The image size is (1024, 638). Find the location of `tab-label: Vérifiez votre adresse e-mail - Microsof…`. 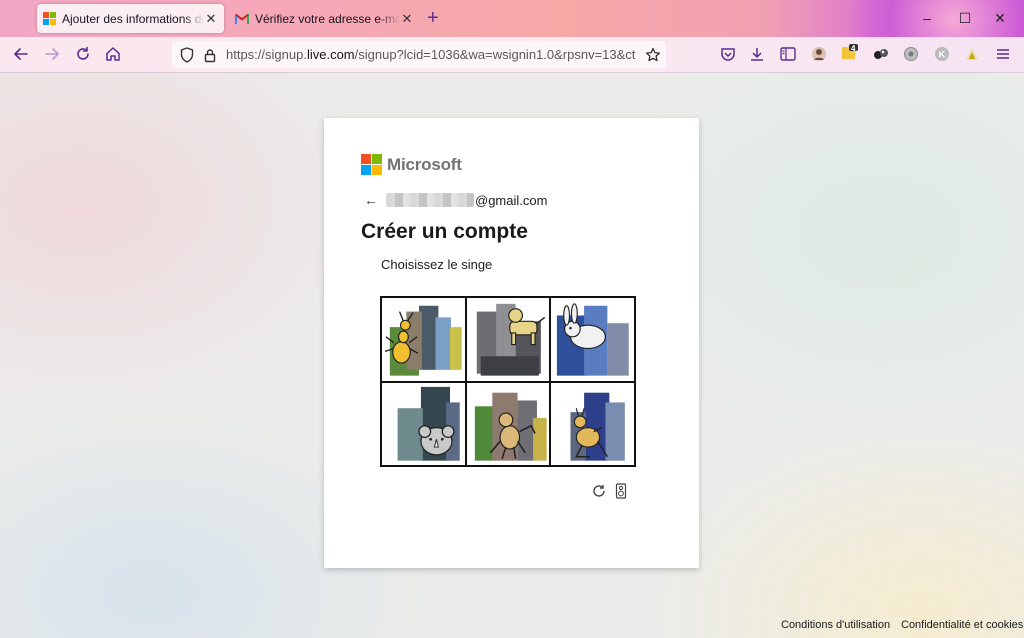

tab-label: Vérifiez votre adresse e-mail - Microsof… is located at coordinates (327, 18).